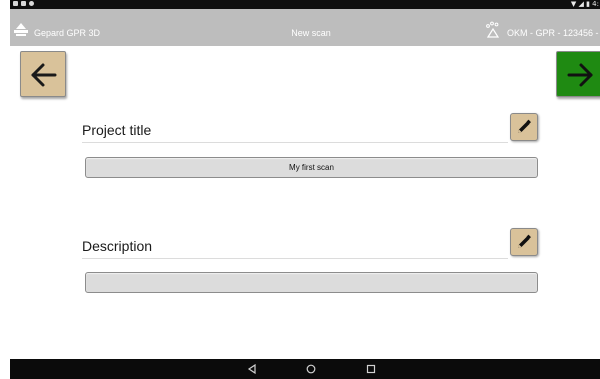 This screenshot has width=600, height=379. I want to click on edit-project-title-button, so click(524, 127).